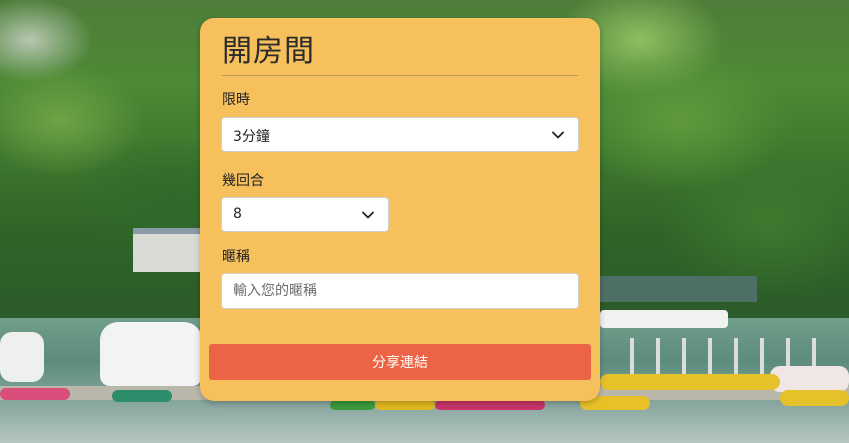 Image resolution: width=849 pixels, height=443 pixels. What do you see at coordinates (400, 75) in the screenshot?
I see `title-divider` at bounding box center [400, 75].